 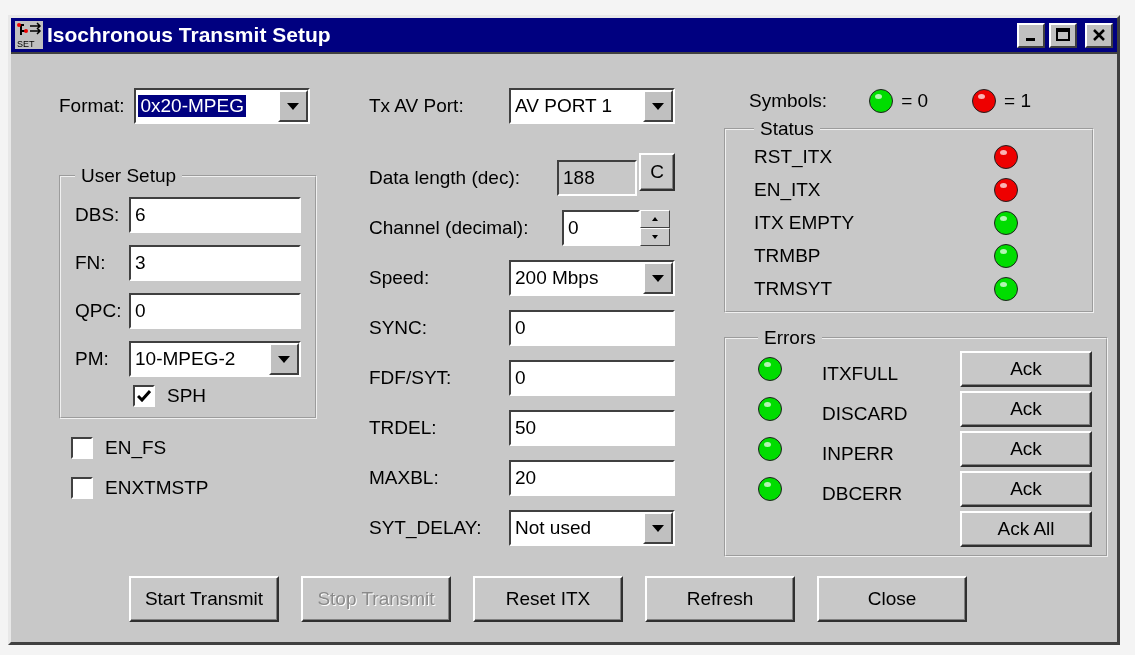 What do you see at coordinates (189, 35) in the screenshot?
I see `window-title: Isochronous Transmit Setup` at bounding box center [189, 35].